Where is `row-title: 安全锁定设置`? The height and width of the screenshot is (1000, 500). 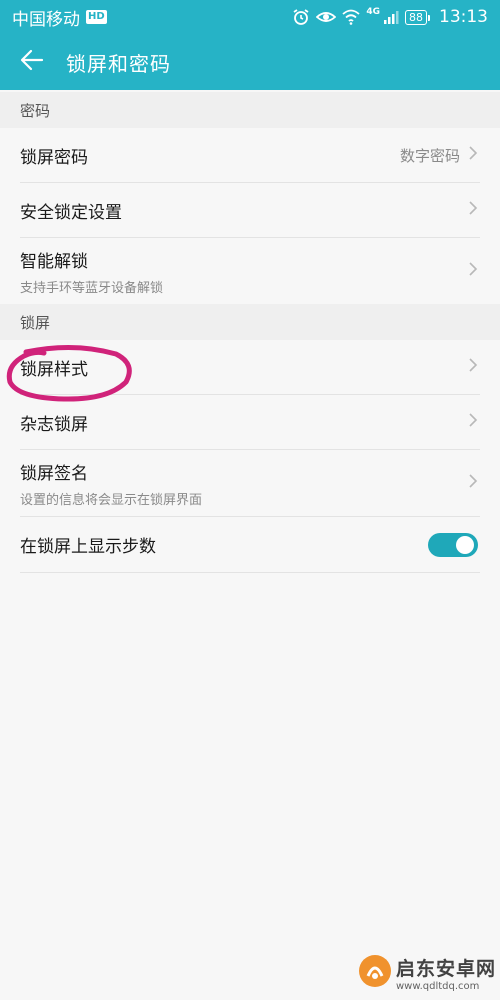 row-title: 安全锁定设置 is located at coordinates (71, 212).